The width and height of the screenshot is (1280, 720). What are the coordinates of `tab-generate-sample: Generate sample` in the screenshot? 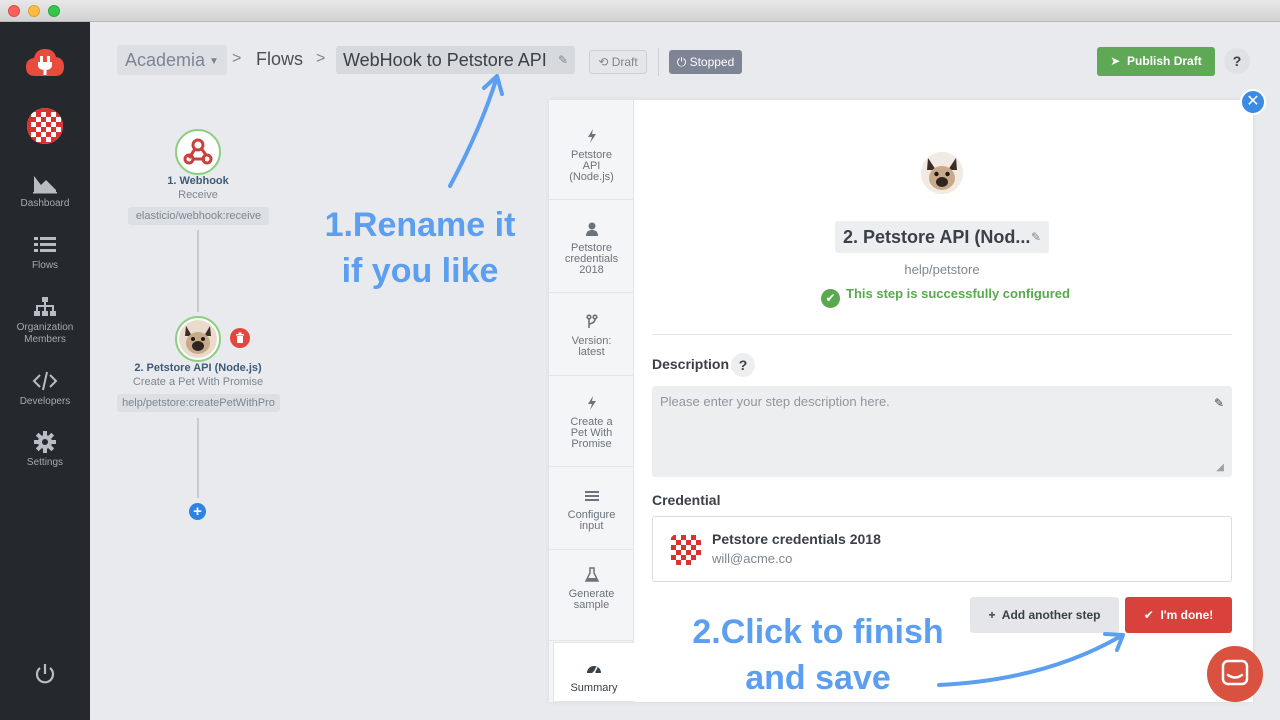 It's located at (591, 596).